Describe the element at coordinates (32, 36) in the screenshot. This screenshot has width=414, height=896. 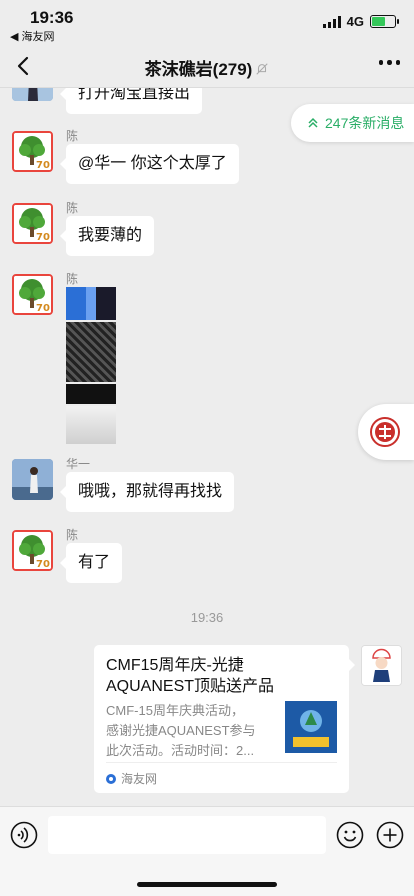
I see `back-to-app-link: ◀ 海友网` at that location.